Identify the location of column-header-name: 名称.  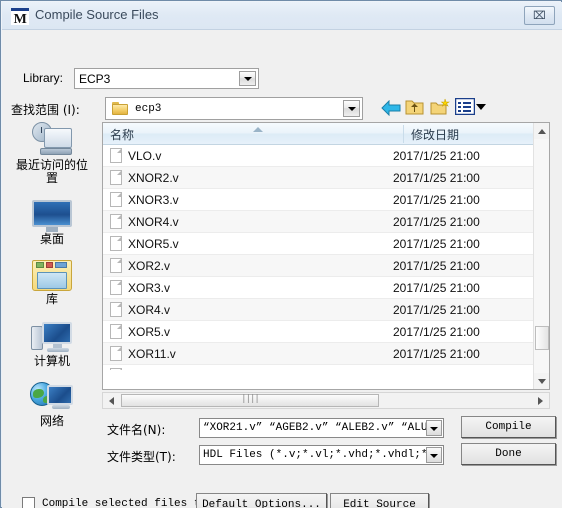
(122, 134).